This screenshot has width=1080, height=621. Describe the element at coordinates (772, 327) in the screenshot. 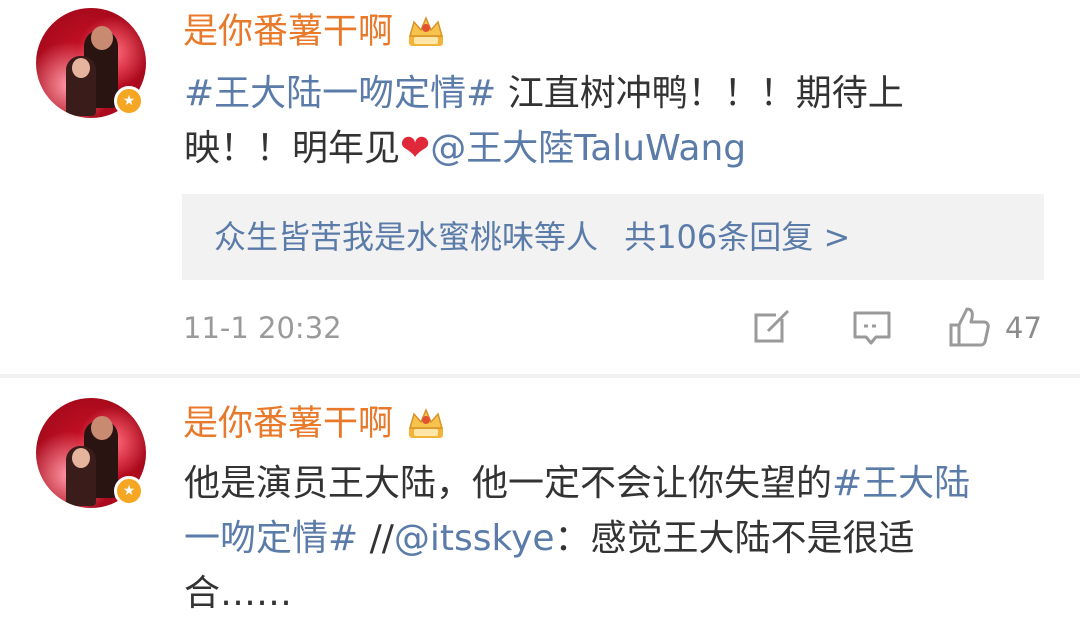

I see `share-icon` at that location.